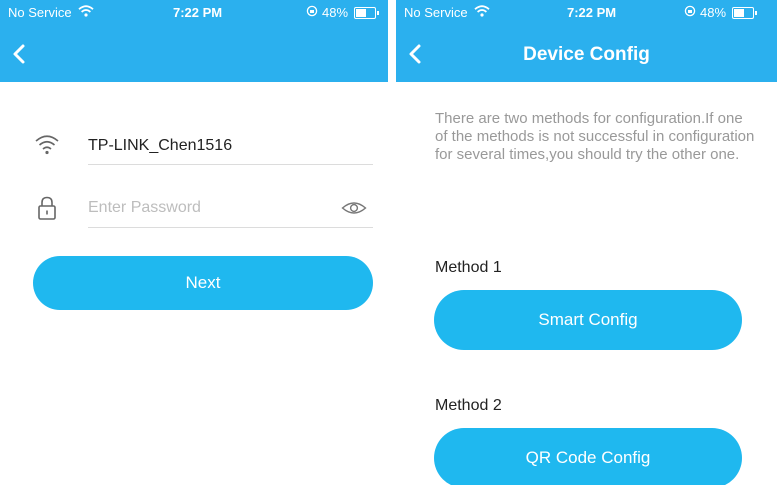 The image size is (777, 485). Describe the element at coordinates (47, 208) in the screenshot. I see `lock-icon` at that location.